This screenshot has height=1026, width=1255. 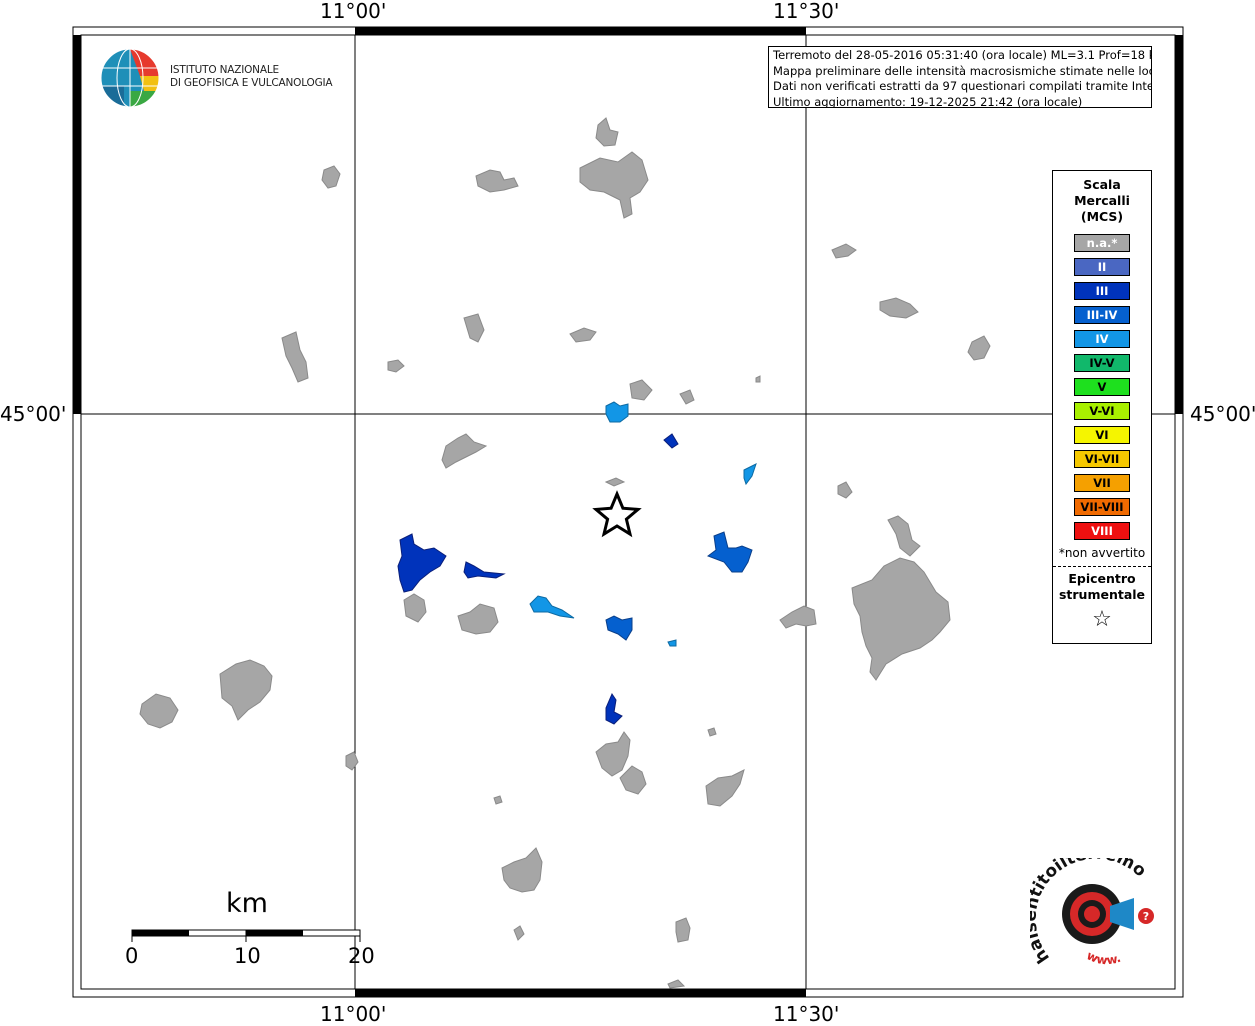 What do you see at coordinates (1102, 243) in the screenshot?
I see `legend-item: n.a.*` at bounding box center [1102, 243].